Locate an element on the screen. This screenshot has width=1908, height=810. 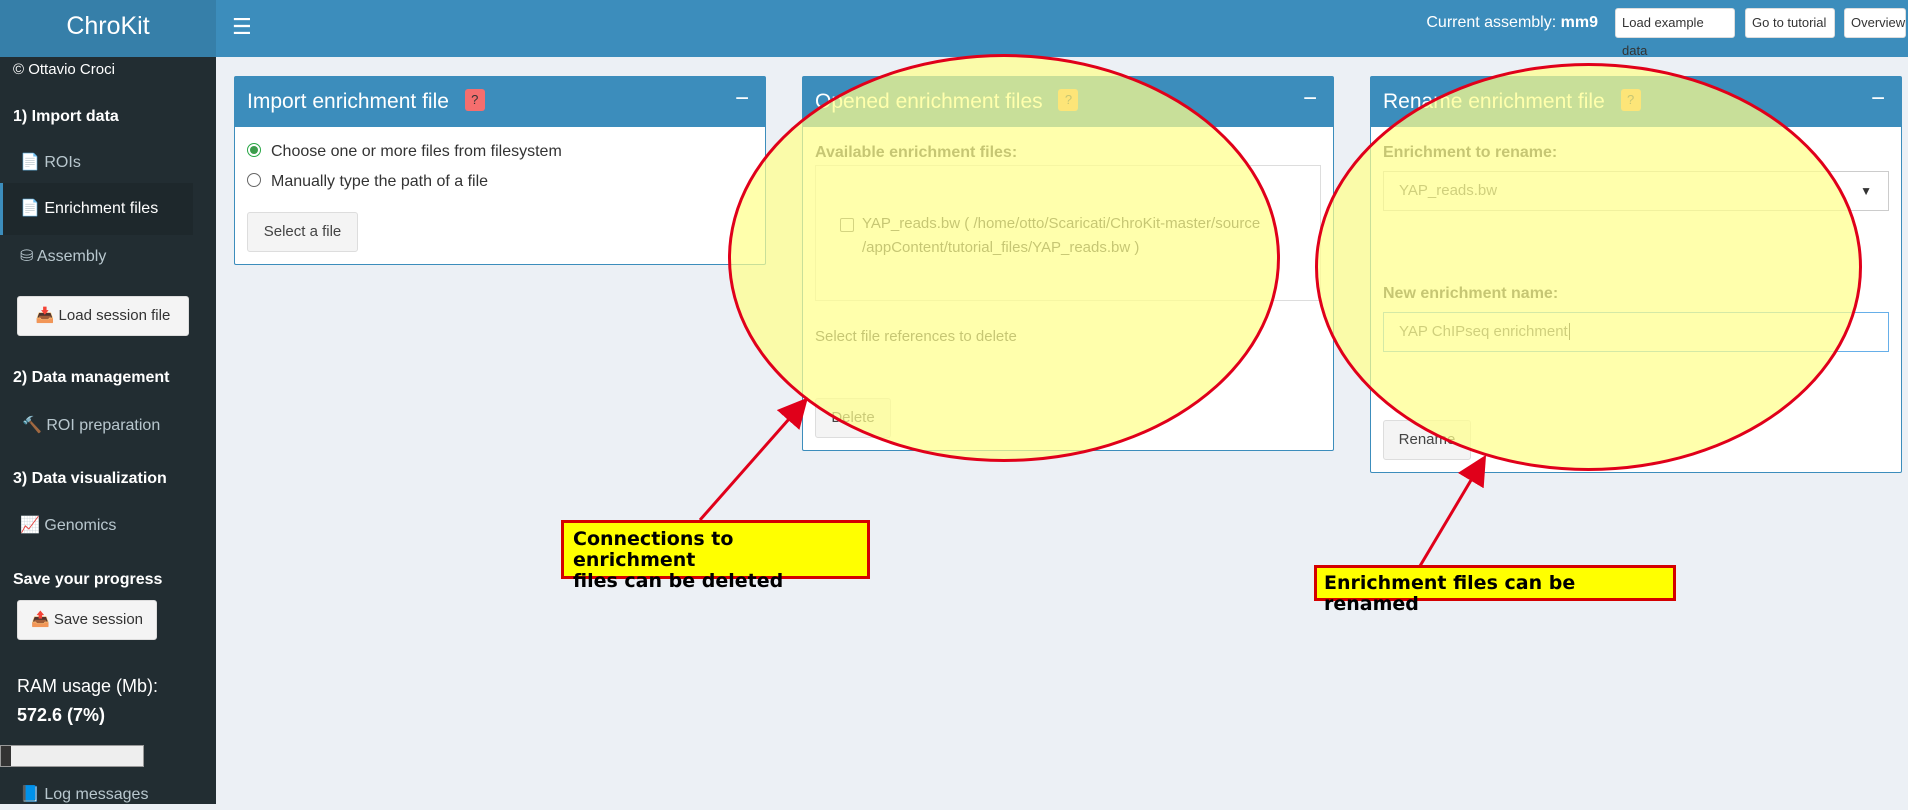
current-assembly: Current assembly: mm9 is located at coordinates (1512, 23).